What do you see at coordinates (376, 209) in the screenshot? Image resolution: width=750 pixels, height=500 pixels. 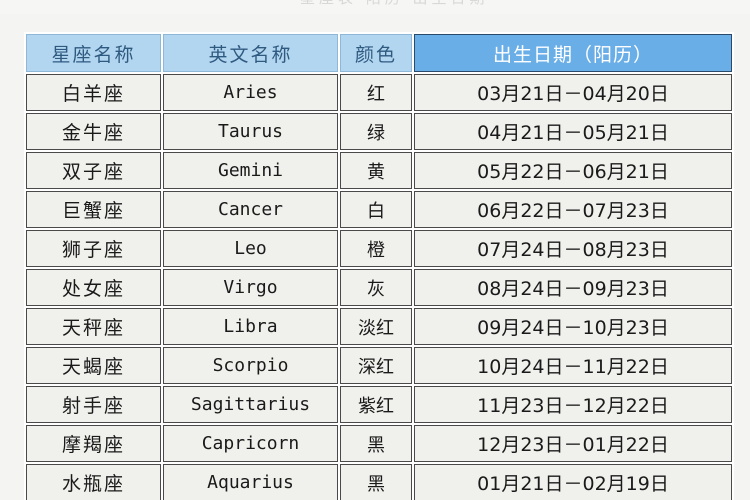 I see `cell-color: 白` at bounding box center [376, 209].